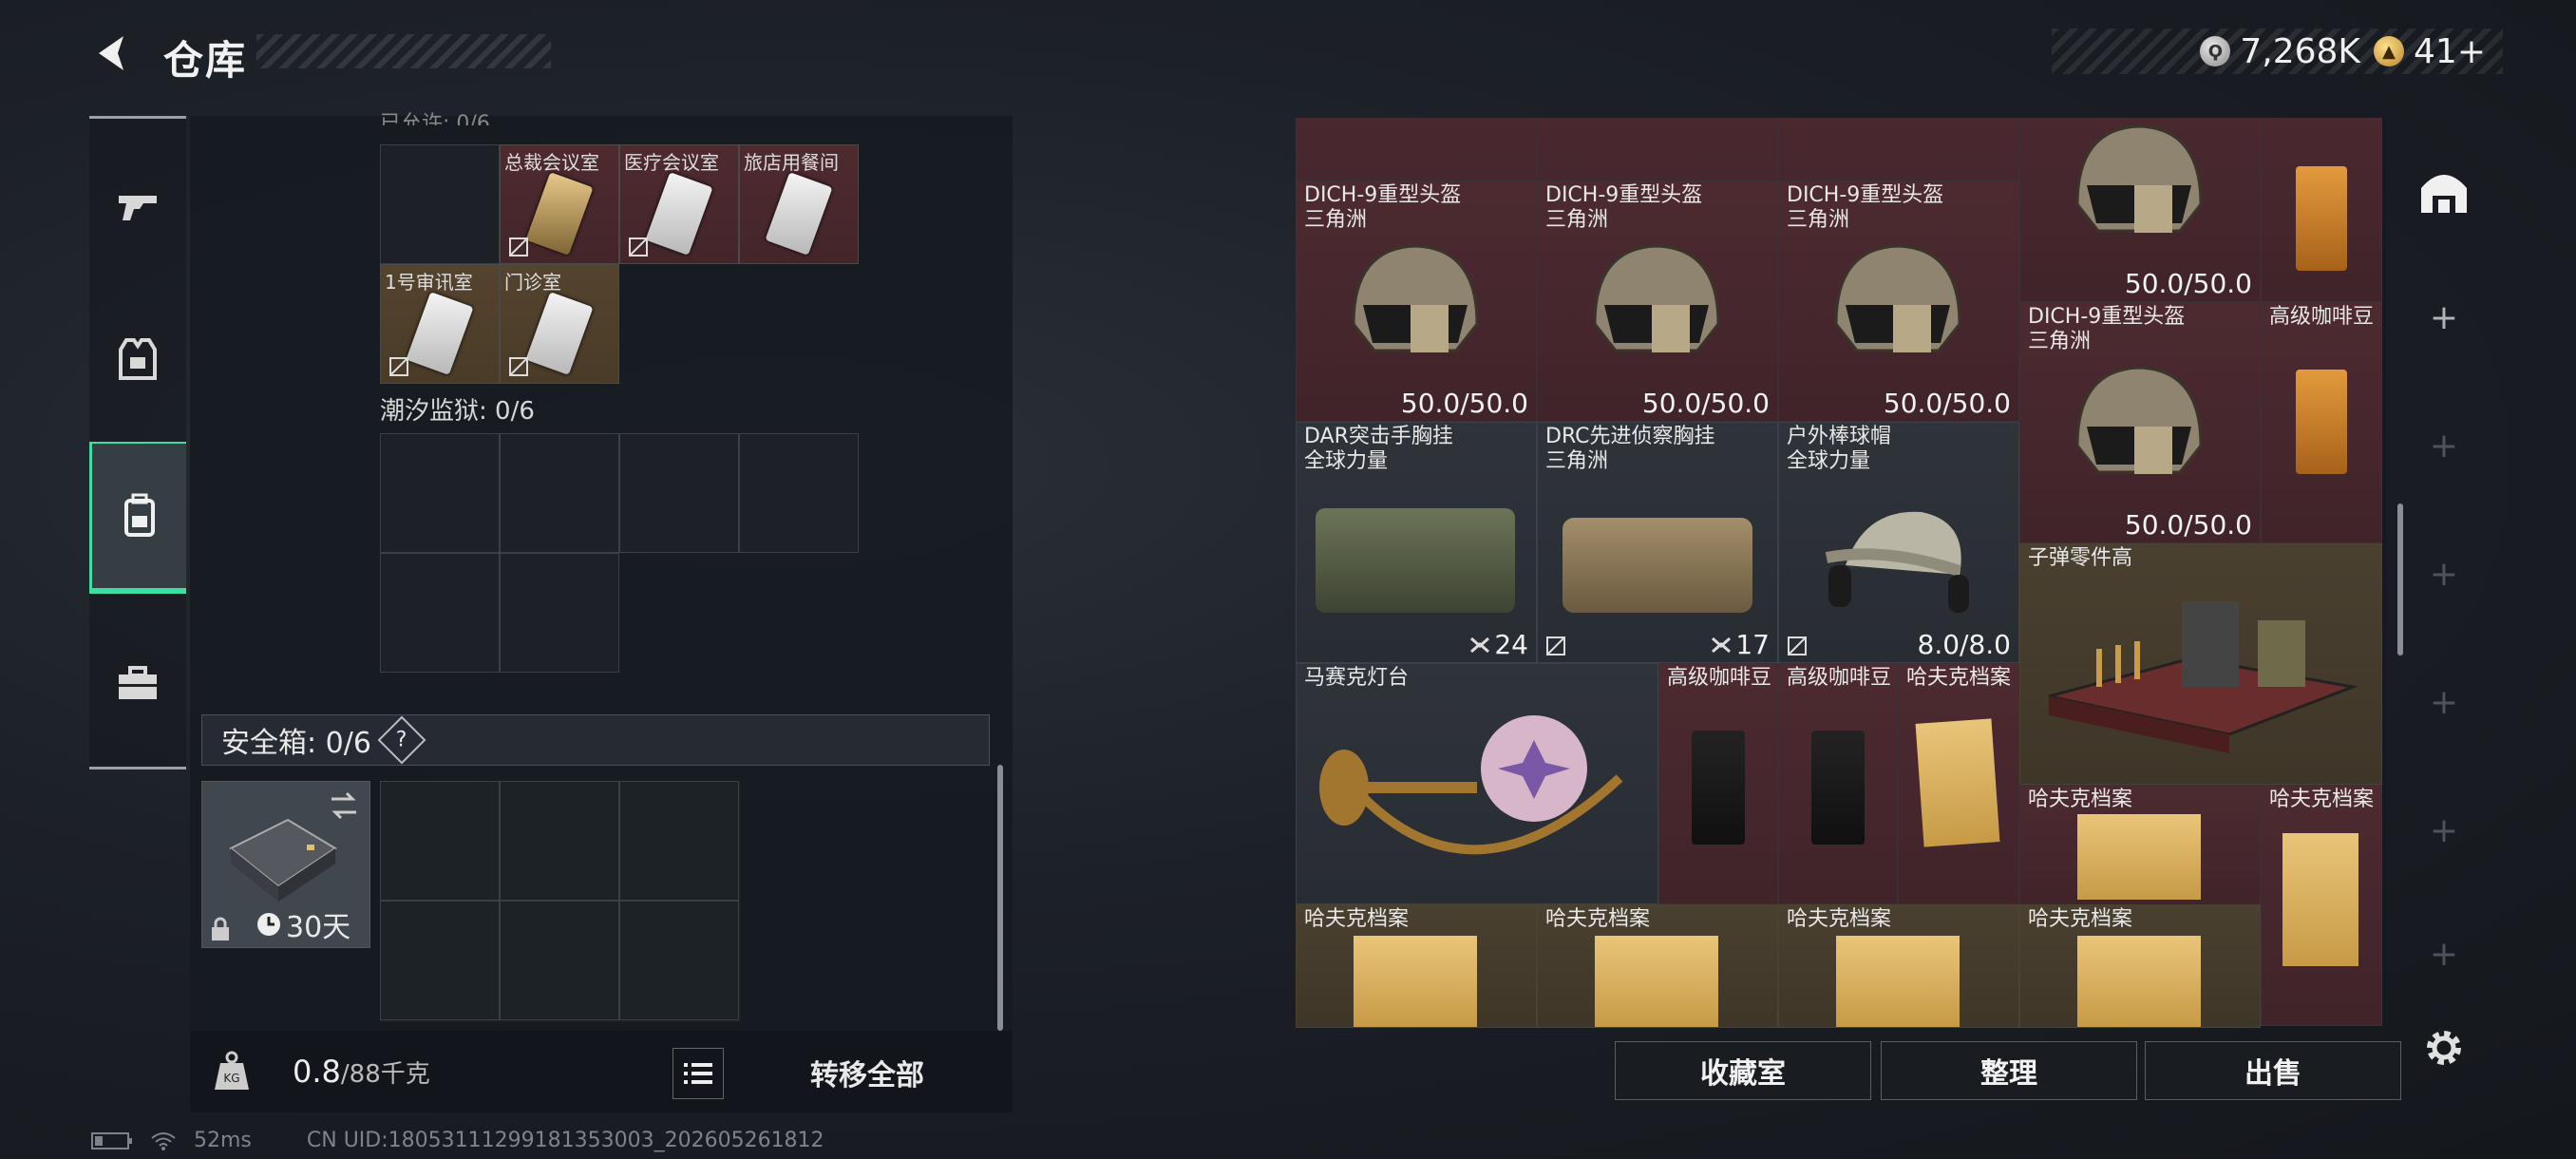 This screenshot has height=1159, width=2576. I want to click on helmet-item: 50.0/50.0, so click(2140, 210).